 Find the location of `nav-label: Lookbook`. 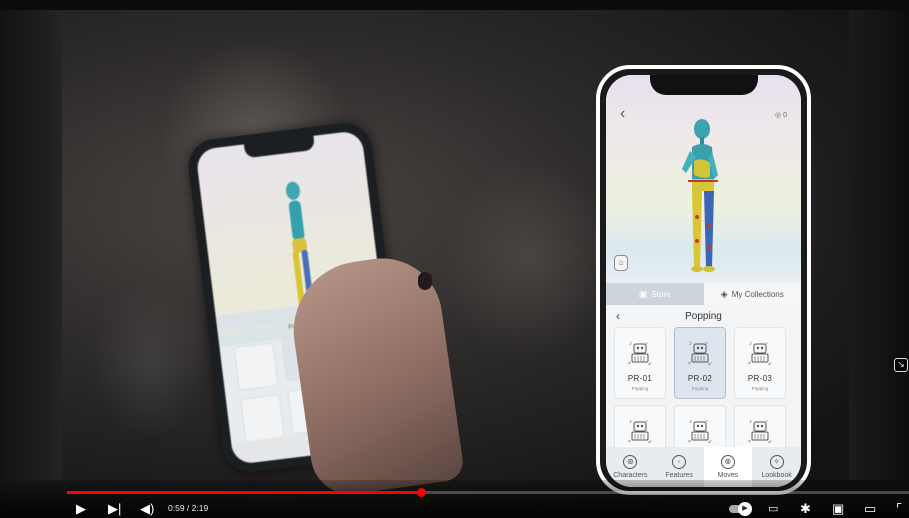

nav-label: Lookbook is located at coordinates (776, 475).